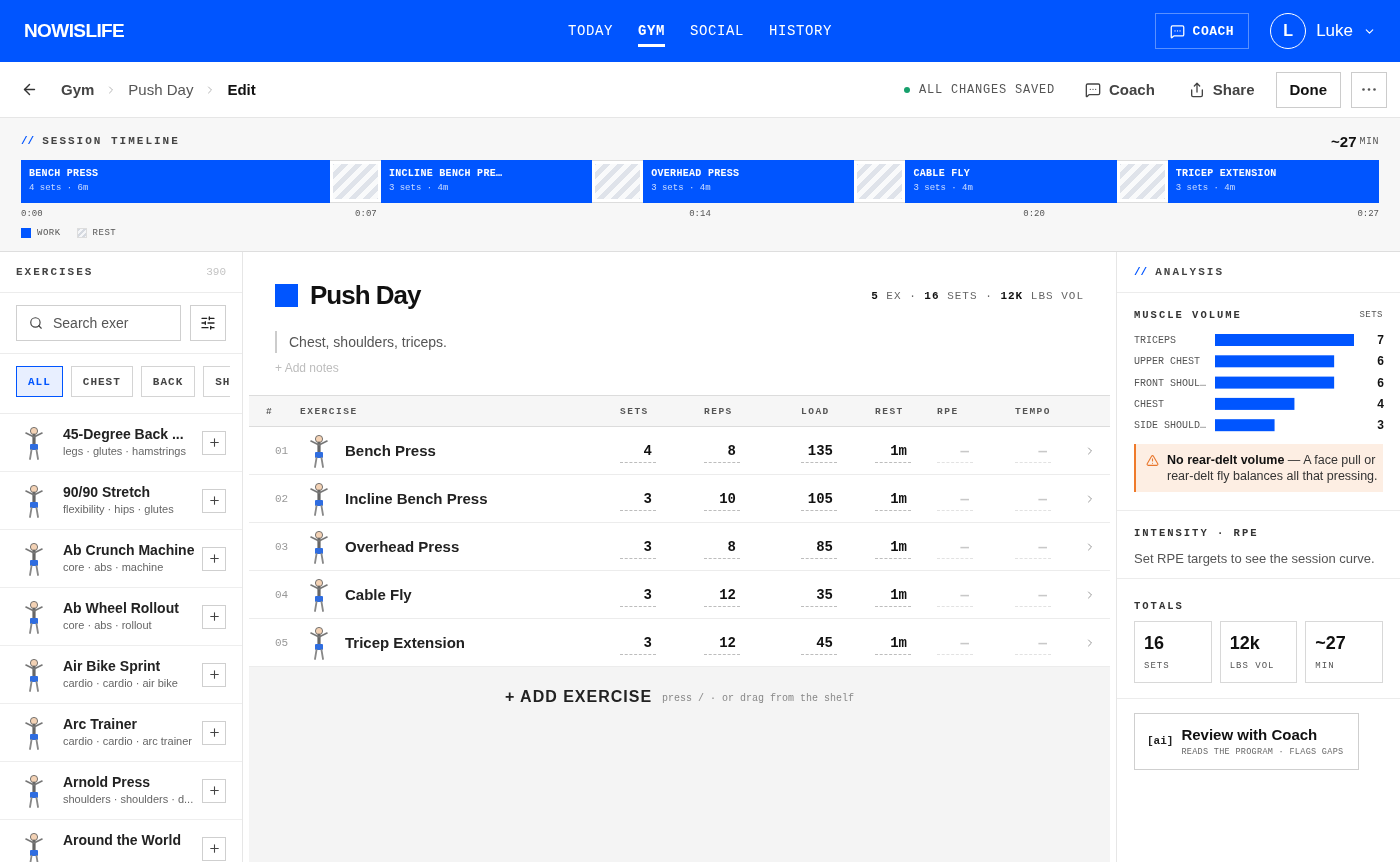 The width and height of the screenshot is (1400, 862). I want to click on workout-title: Push Day, so click(365, 295).